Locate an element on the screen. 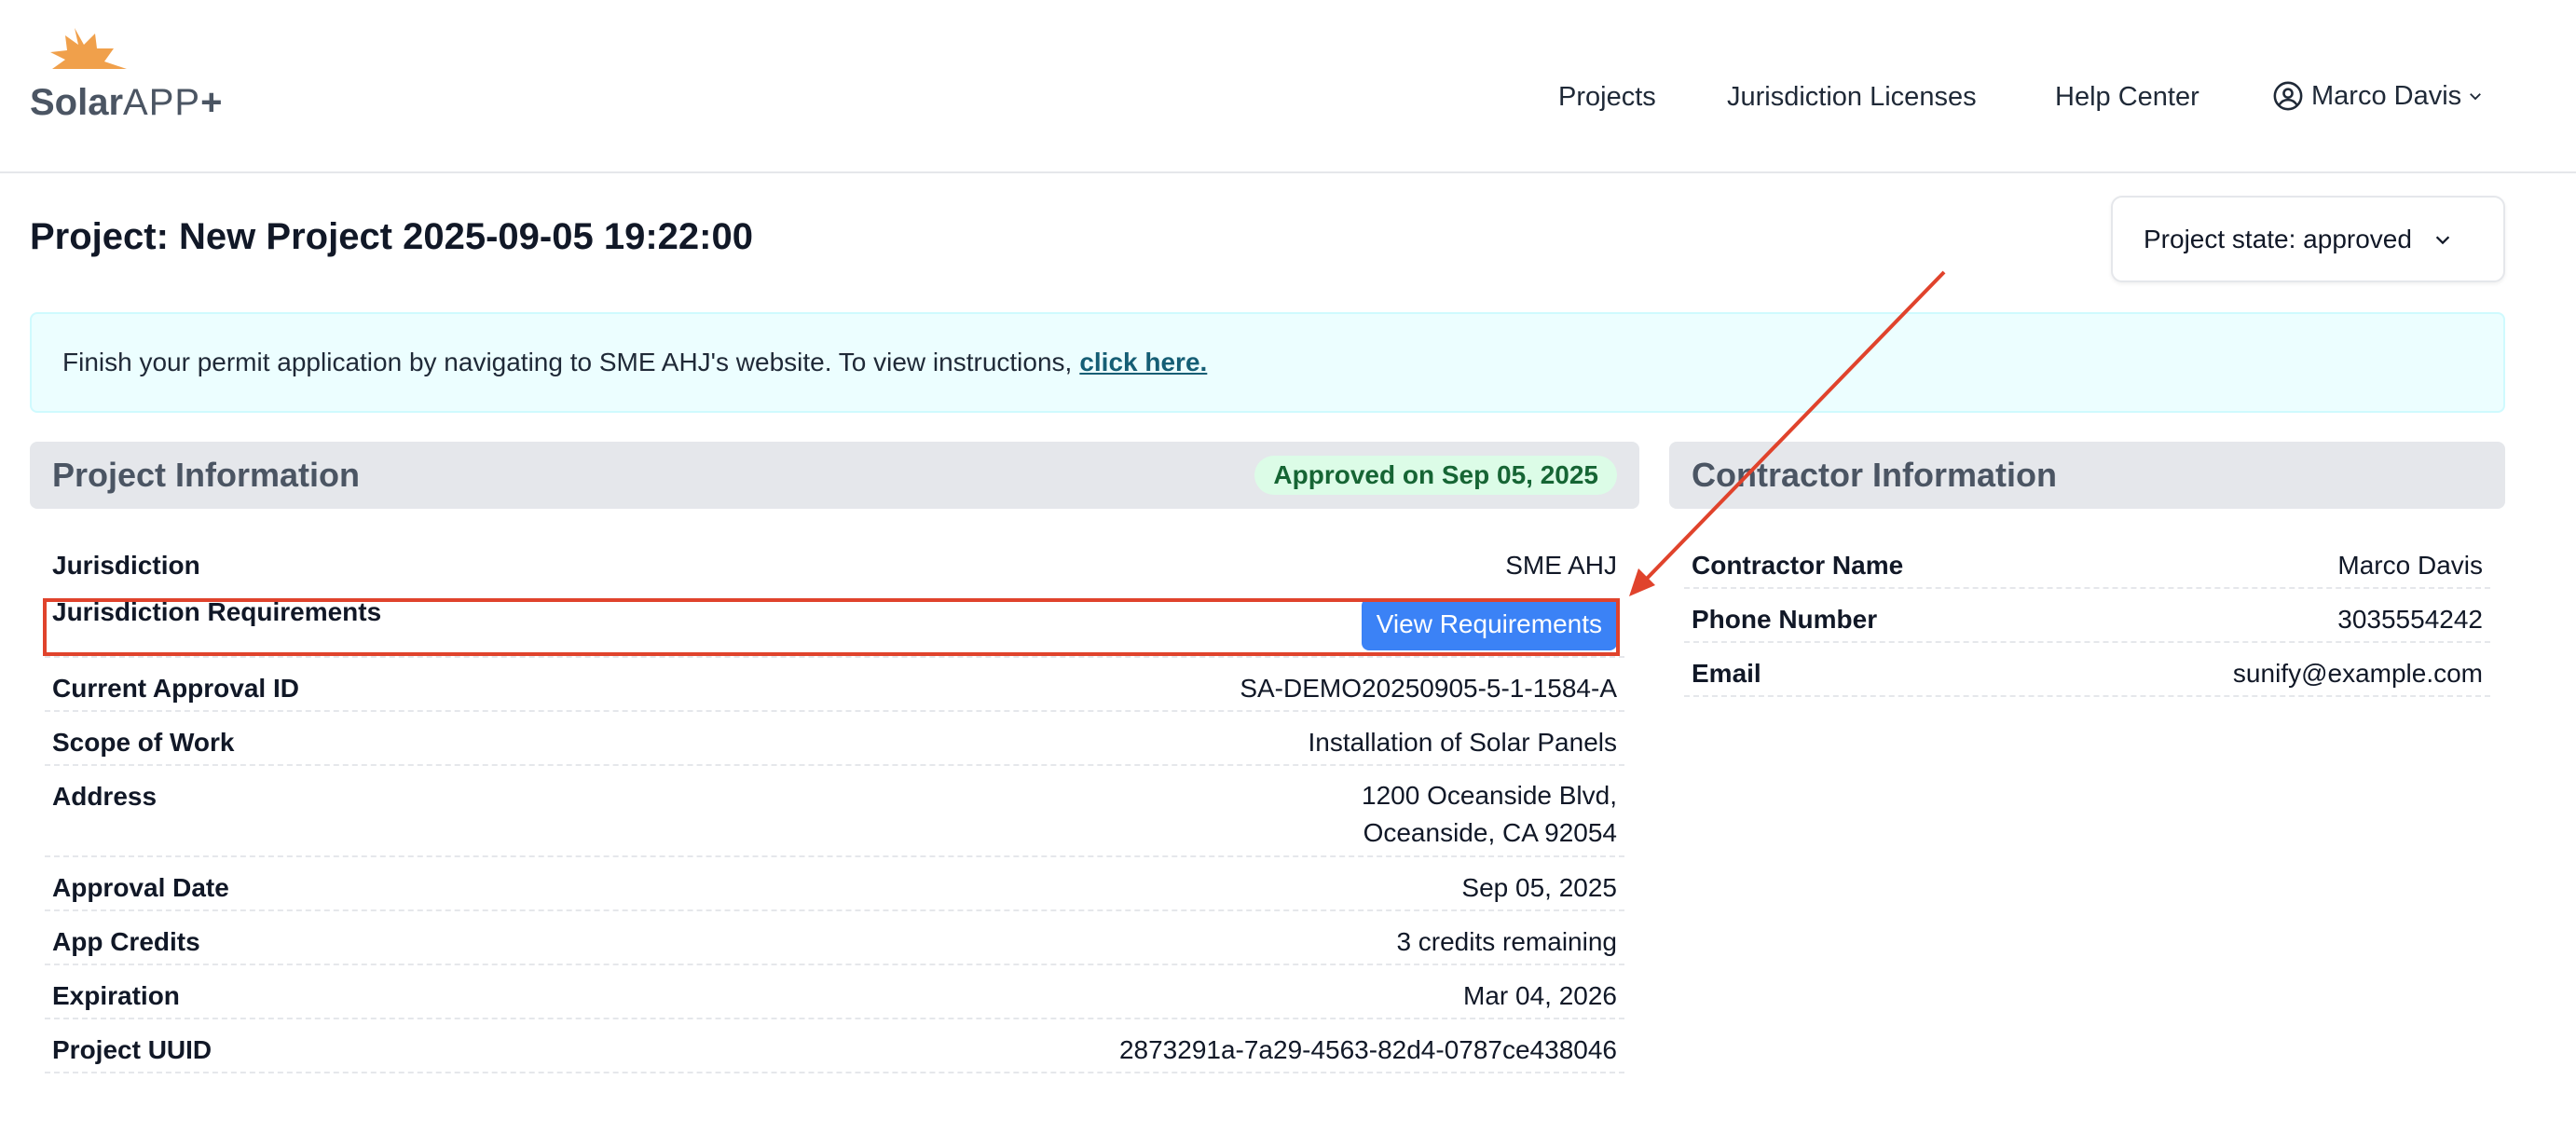 Image resolution: width=2576 pixels, height=1121 pixels. info-value: Mar 04, 2026 is located at coordinates (1540, 995).